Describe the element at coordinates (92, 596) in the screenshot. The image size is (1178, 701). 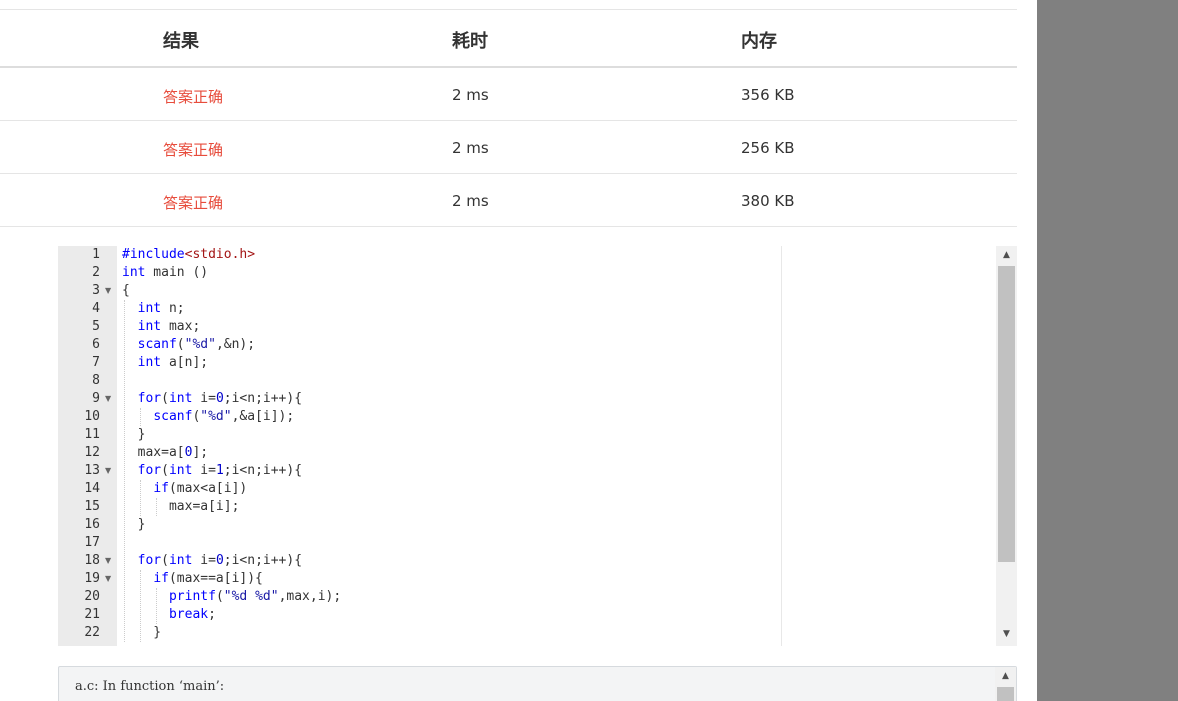
I see `line-number: 20` at that location.